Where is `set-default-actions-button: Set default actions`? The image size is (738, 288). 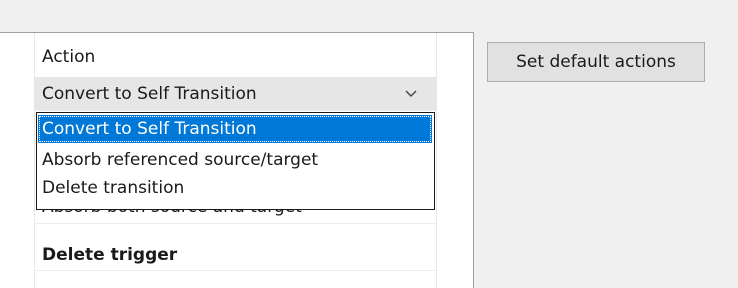
set-default-actions-button: Set default actions is located at coordinates (596, 62).